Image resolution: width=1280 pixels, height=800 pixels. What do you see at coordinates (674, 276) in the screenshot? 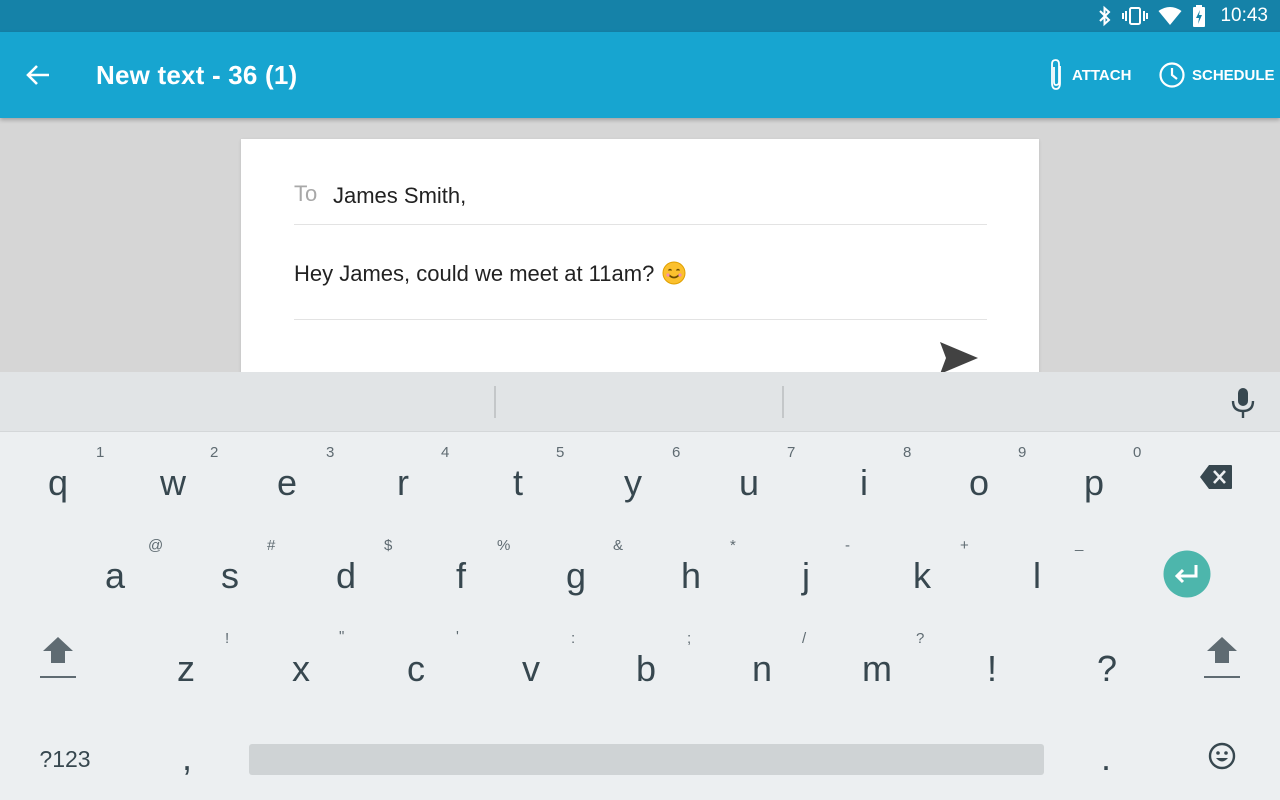
I see `smiling-face-emoji` at bounding box center [674, 276].